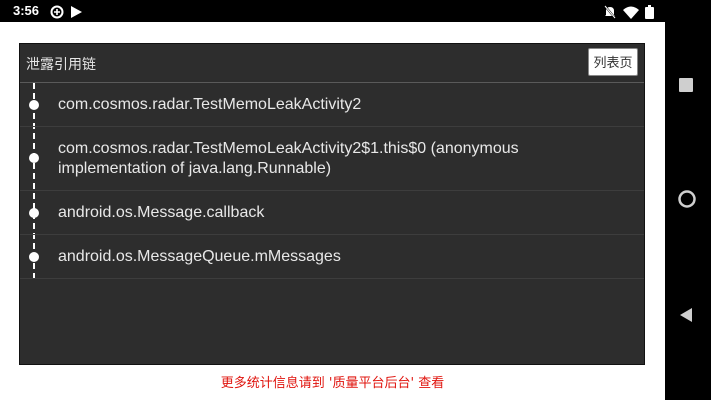 The width and height of the screenshot is (711, 400). I want to click on chain-item: android.os.MessageQueue.mMessages, so click(332, 257).